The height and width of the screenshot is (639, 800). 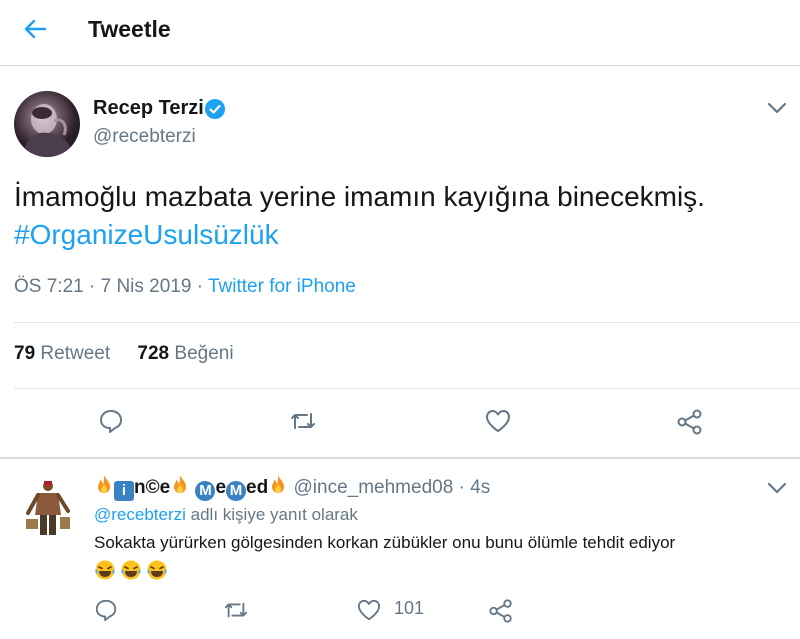 What do you see at coordinates (400, 458) in the screenshot?
I see `section-divider` at bounding box center [400, 458].